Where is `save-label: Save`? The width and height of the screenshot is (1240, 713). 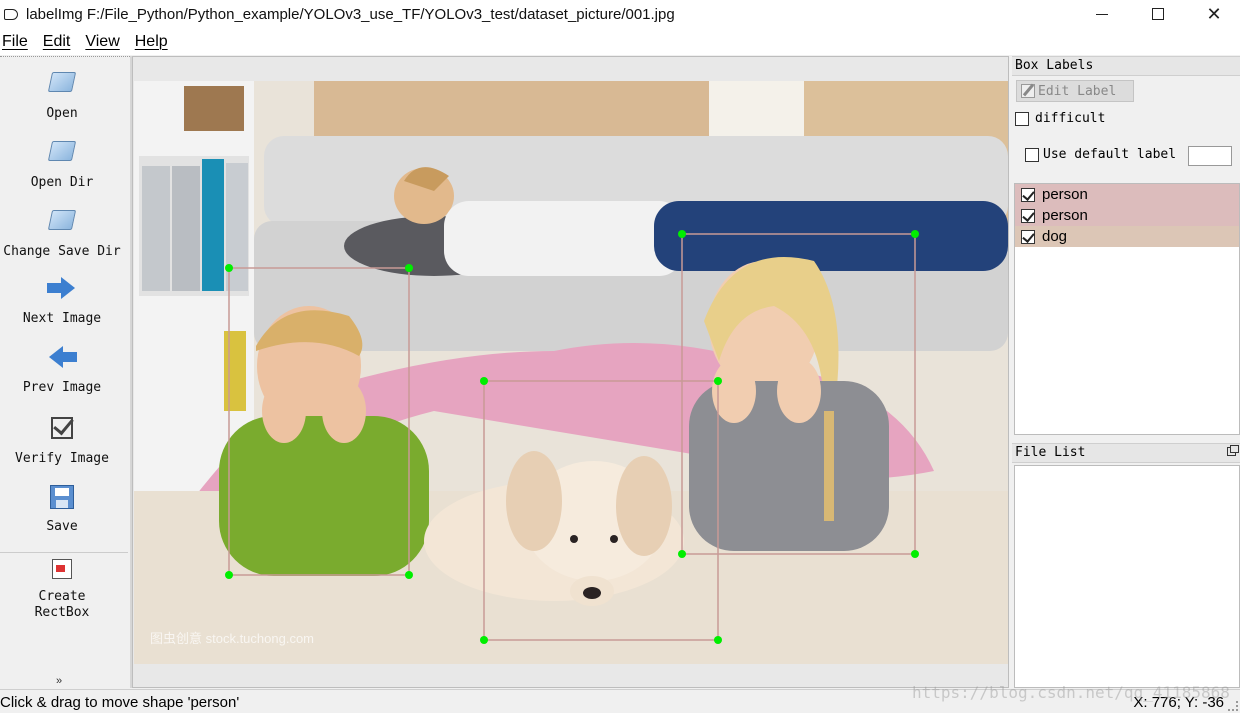 save-label: Save is located at coordinates (62, 526).